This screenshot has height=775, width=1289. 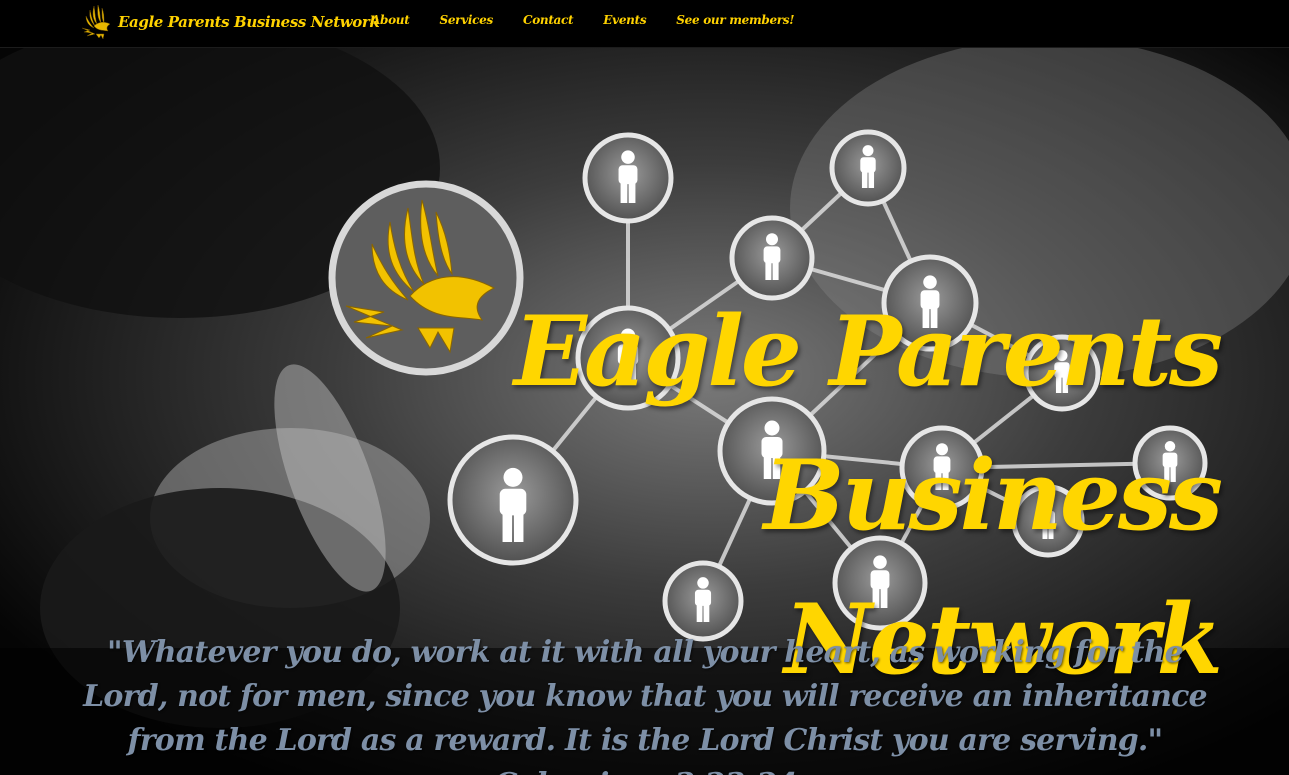 What do you see at coordinates (249, 22) in the screenshot?
I see `brand-title: Eagle Parents Business Network` at bounding box center [249, 22].